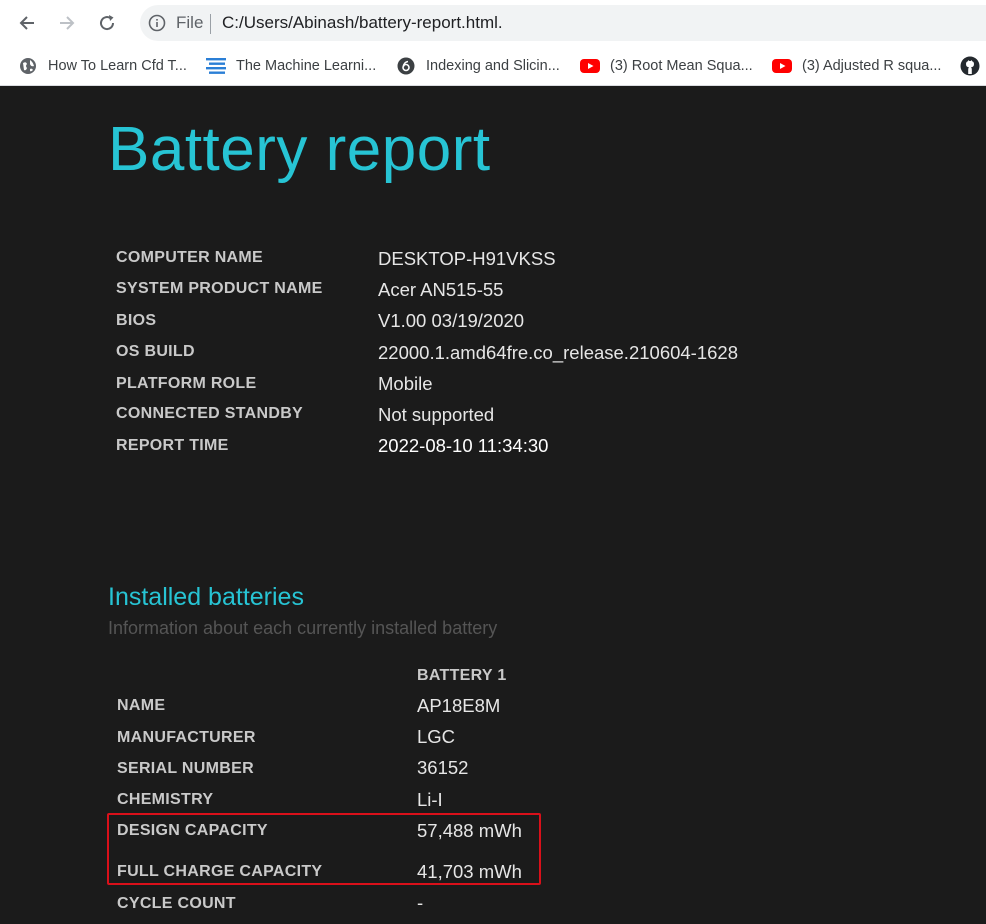 This screenshot has width=986, height=924. Describe the element at coordinates (405, 383) in the screenshot. I see `platform-role-value: Mobile` at that location.